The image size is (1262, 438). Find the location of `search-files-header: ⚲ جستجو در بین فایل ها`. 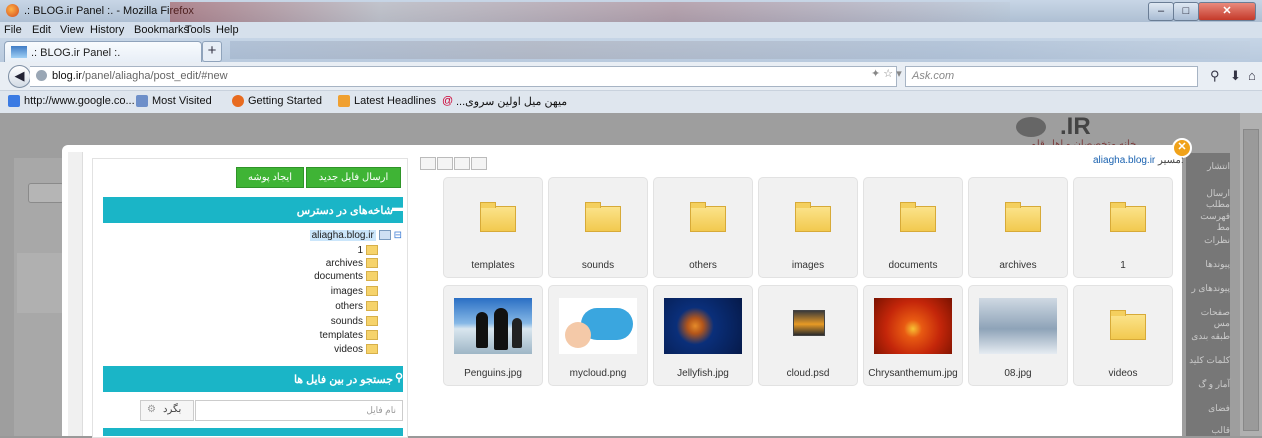

search-files-header: ⚲ جستجو در بین فایل ها is located at coordinates (253, 379).